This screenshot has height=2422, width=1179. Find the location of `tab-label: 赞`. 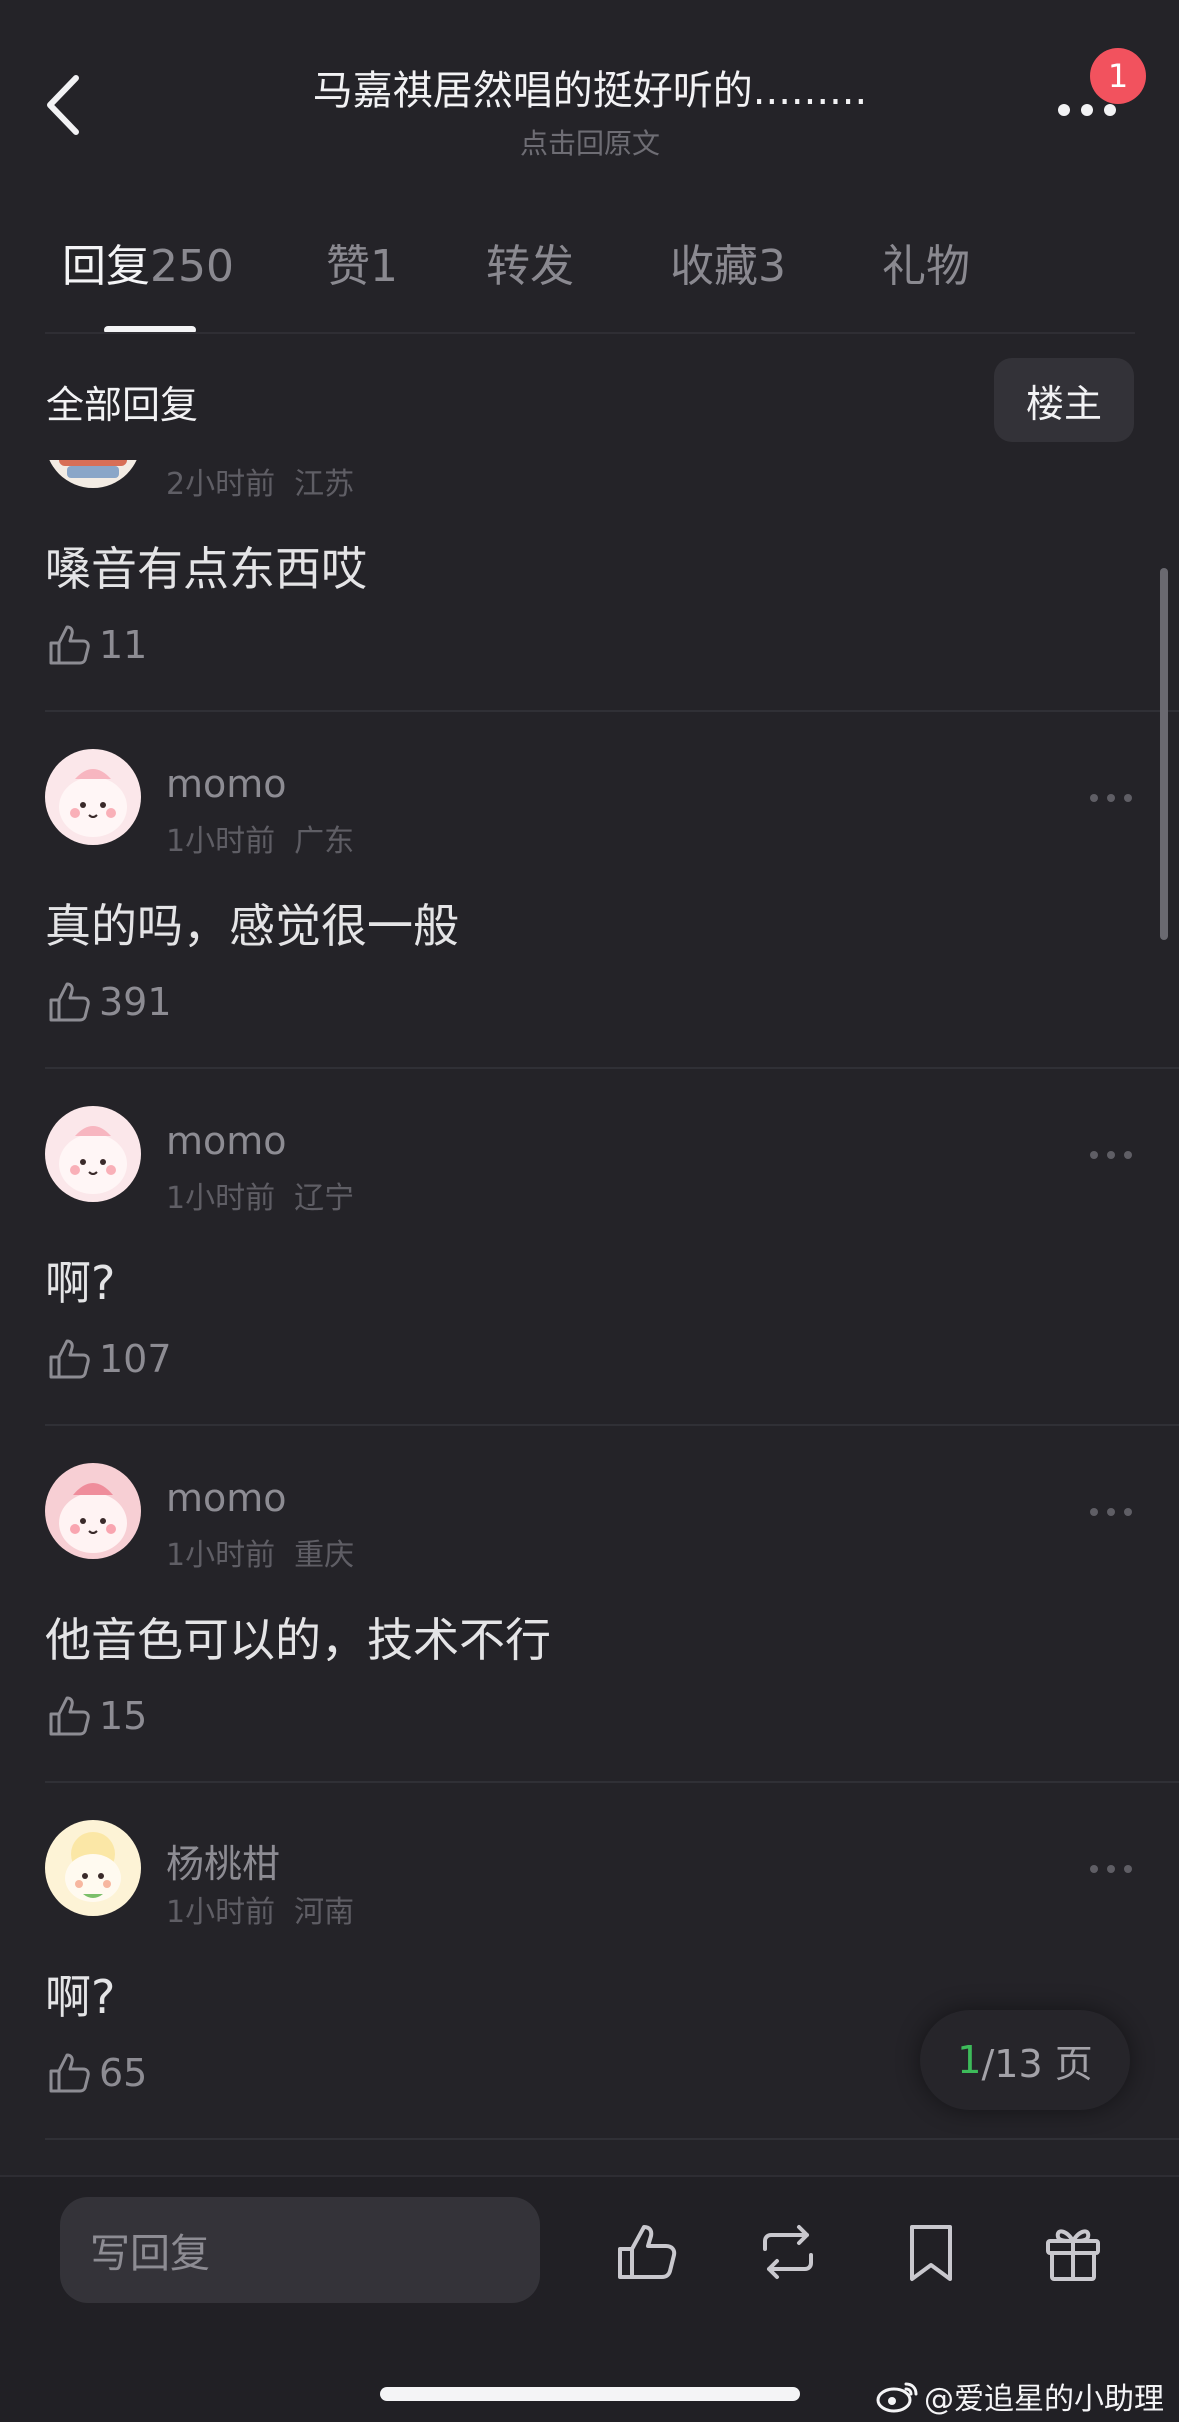

tab-label: 赞 is located at coordinates (348, 266).